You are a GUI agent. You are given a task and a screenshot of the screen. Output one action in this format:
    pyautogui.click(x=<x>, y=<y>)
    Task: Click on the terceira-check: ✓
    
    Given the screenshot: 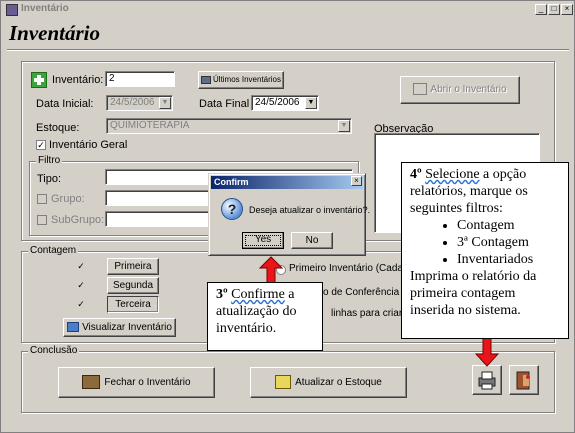 What is the action you would take?
    pyautogui.click(x=81, y=305)
    